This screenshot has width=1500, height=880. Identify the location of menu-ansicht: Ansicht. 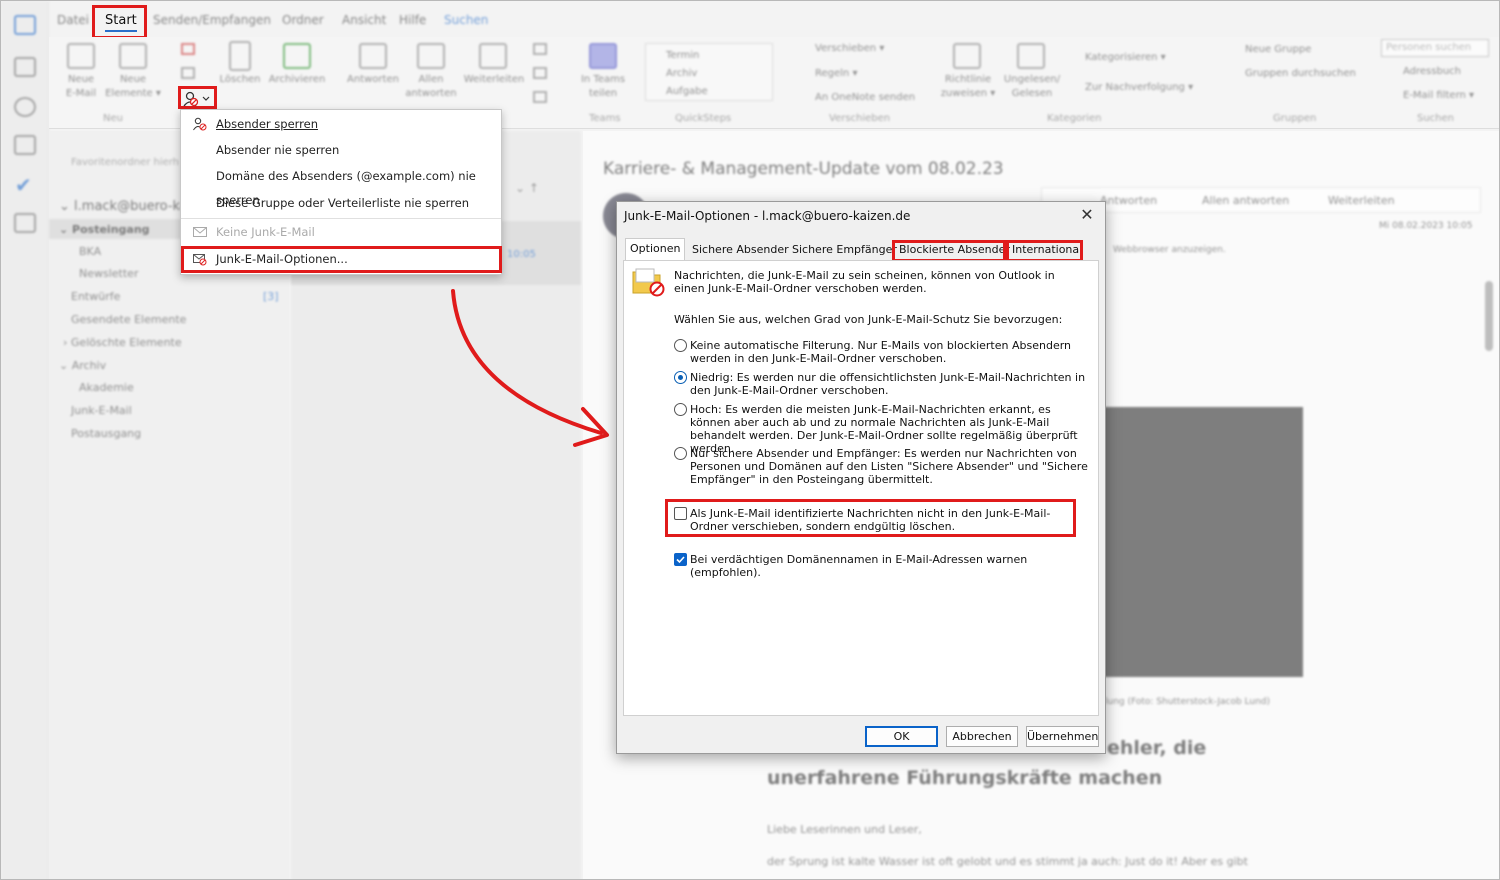
(364, 20).